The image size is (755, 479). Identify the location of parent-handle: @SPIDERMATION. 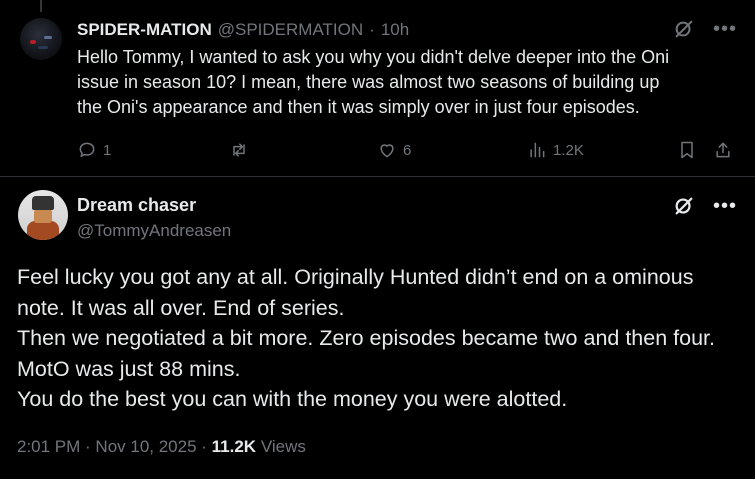
(290, 30).